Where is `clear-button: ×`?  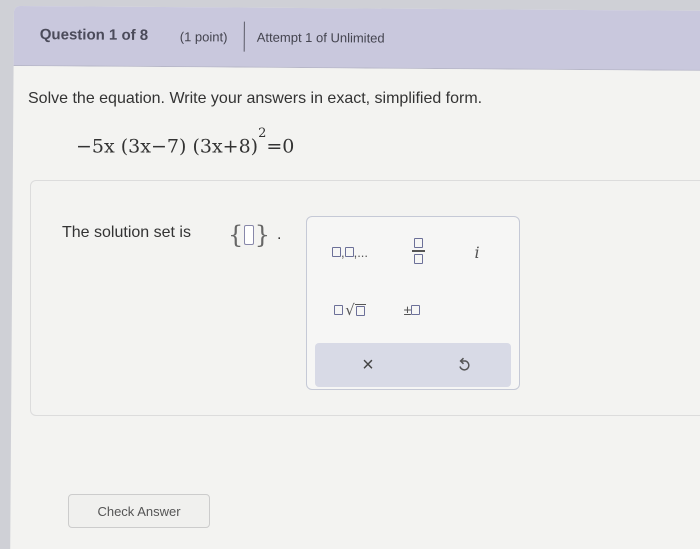 clear-button: × is located at coordinates (368, 365).